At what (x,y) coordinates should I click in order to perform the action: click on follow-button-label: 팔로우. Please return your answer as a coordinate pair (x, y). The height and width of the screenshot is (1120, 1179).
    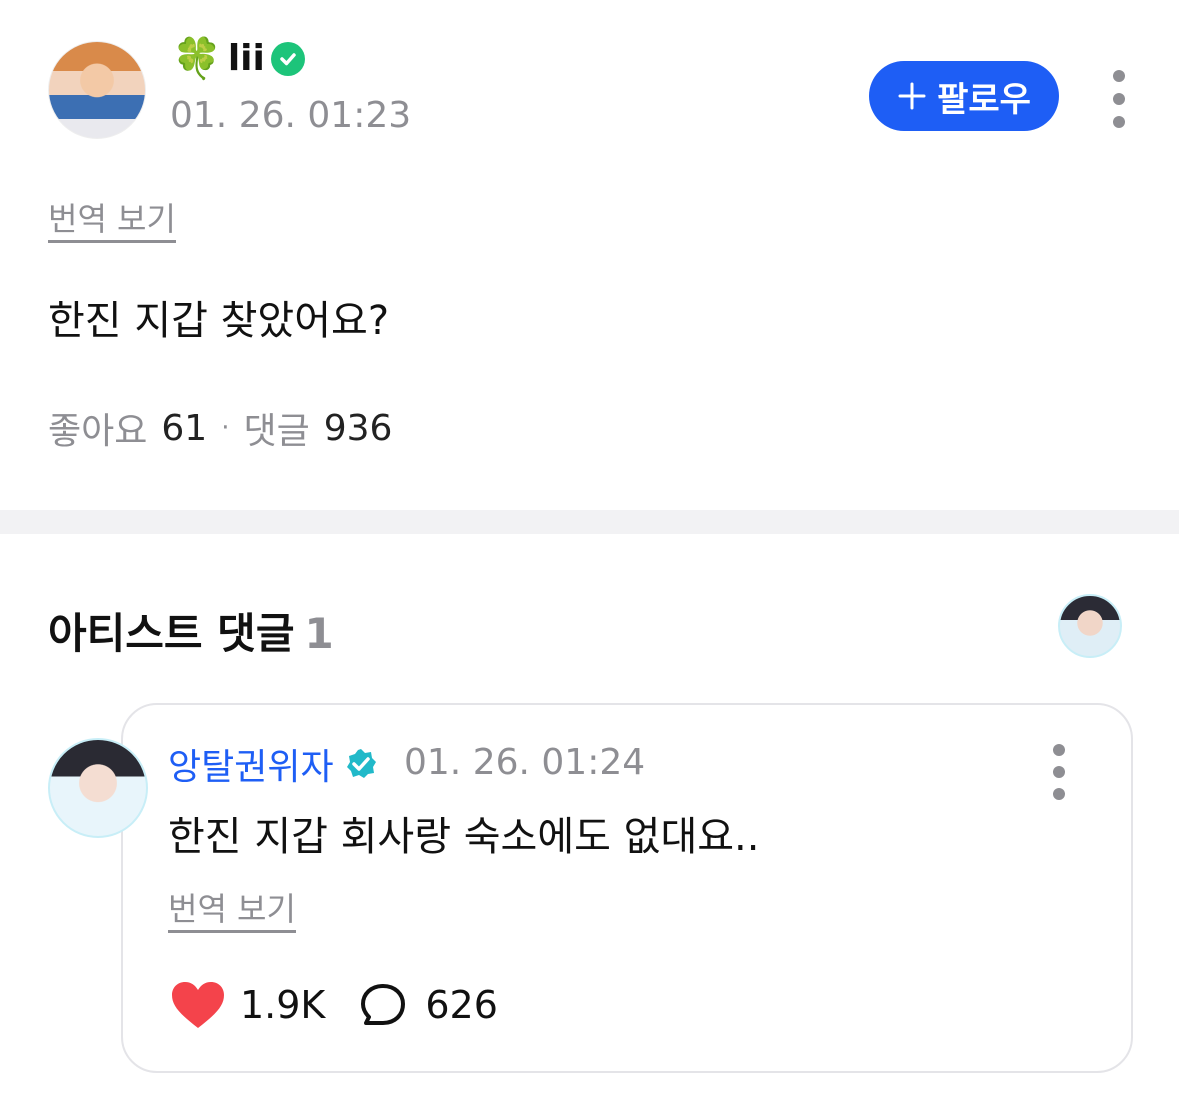
    Looking at the image, I should click on (984, 99).